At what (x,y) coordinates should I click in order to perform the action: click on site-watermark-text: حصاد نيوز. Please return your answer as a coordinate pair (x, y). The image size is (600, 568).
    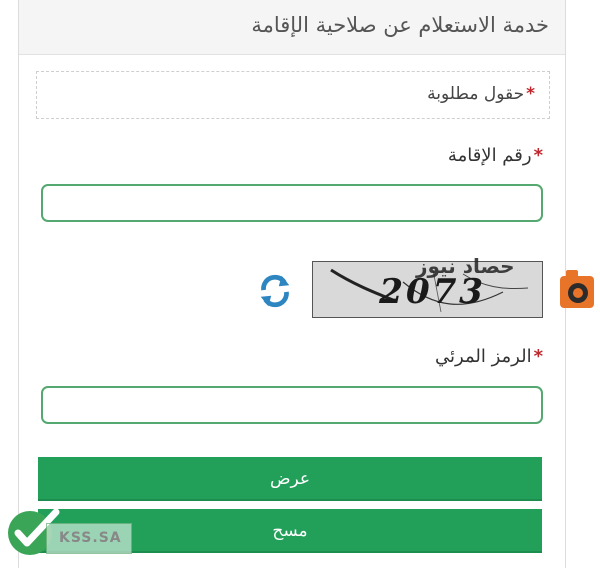
    Looking at the image, I should click on (465, 266).